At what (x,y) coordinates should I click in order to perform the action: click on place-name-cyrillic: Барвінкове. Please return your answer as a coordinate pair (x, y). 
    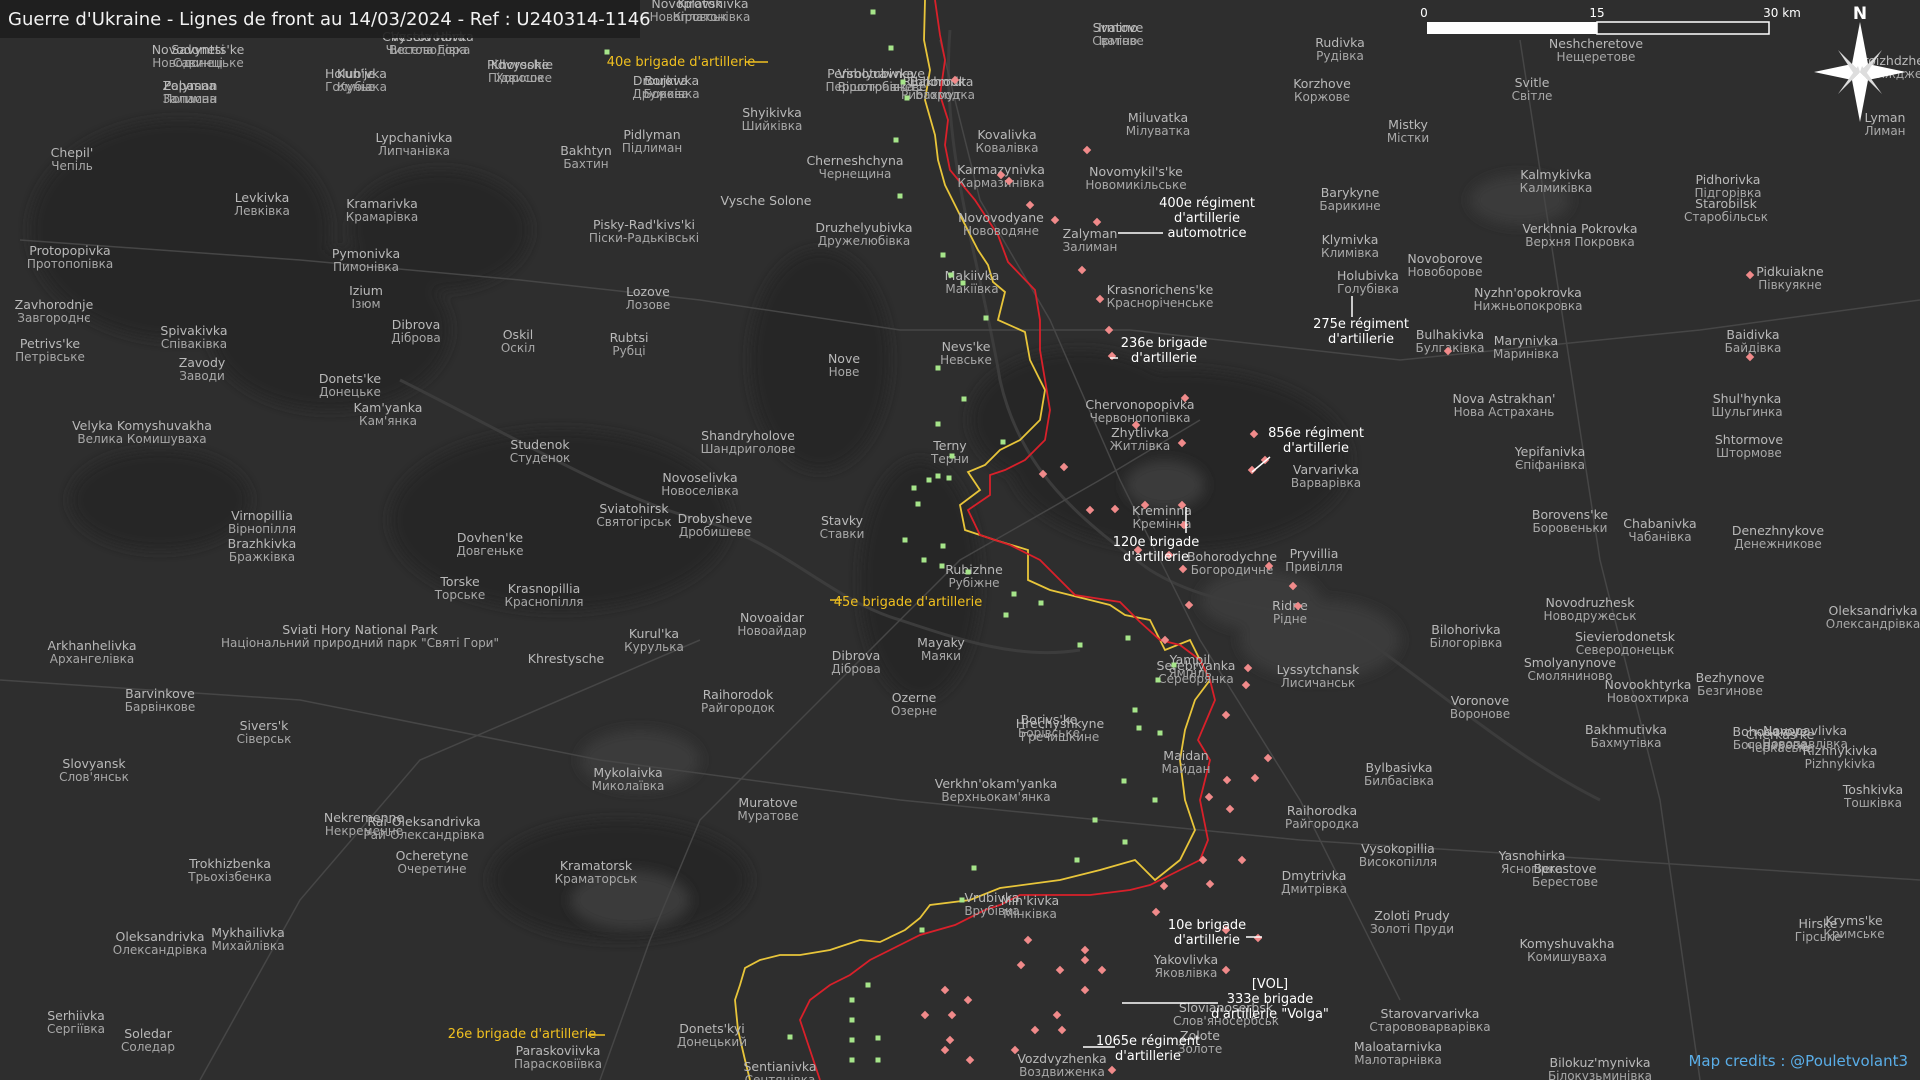
    Looking at the image, I should click on (160, 707).